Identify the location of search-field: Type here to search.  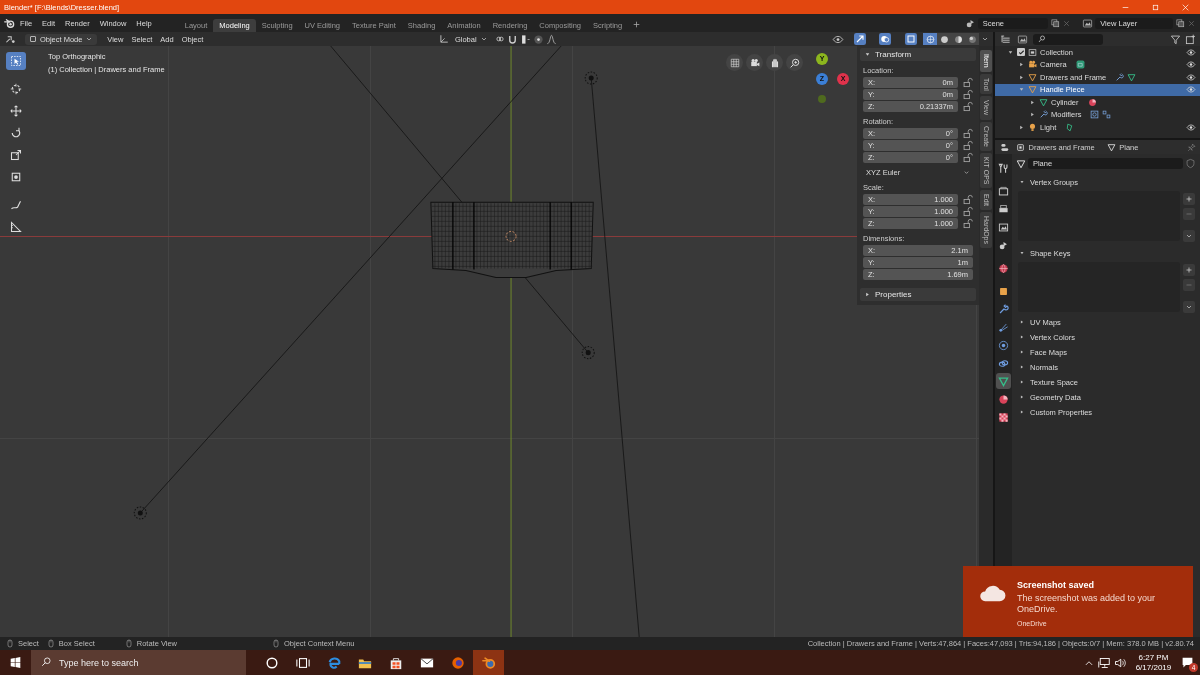
(138, 662).